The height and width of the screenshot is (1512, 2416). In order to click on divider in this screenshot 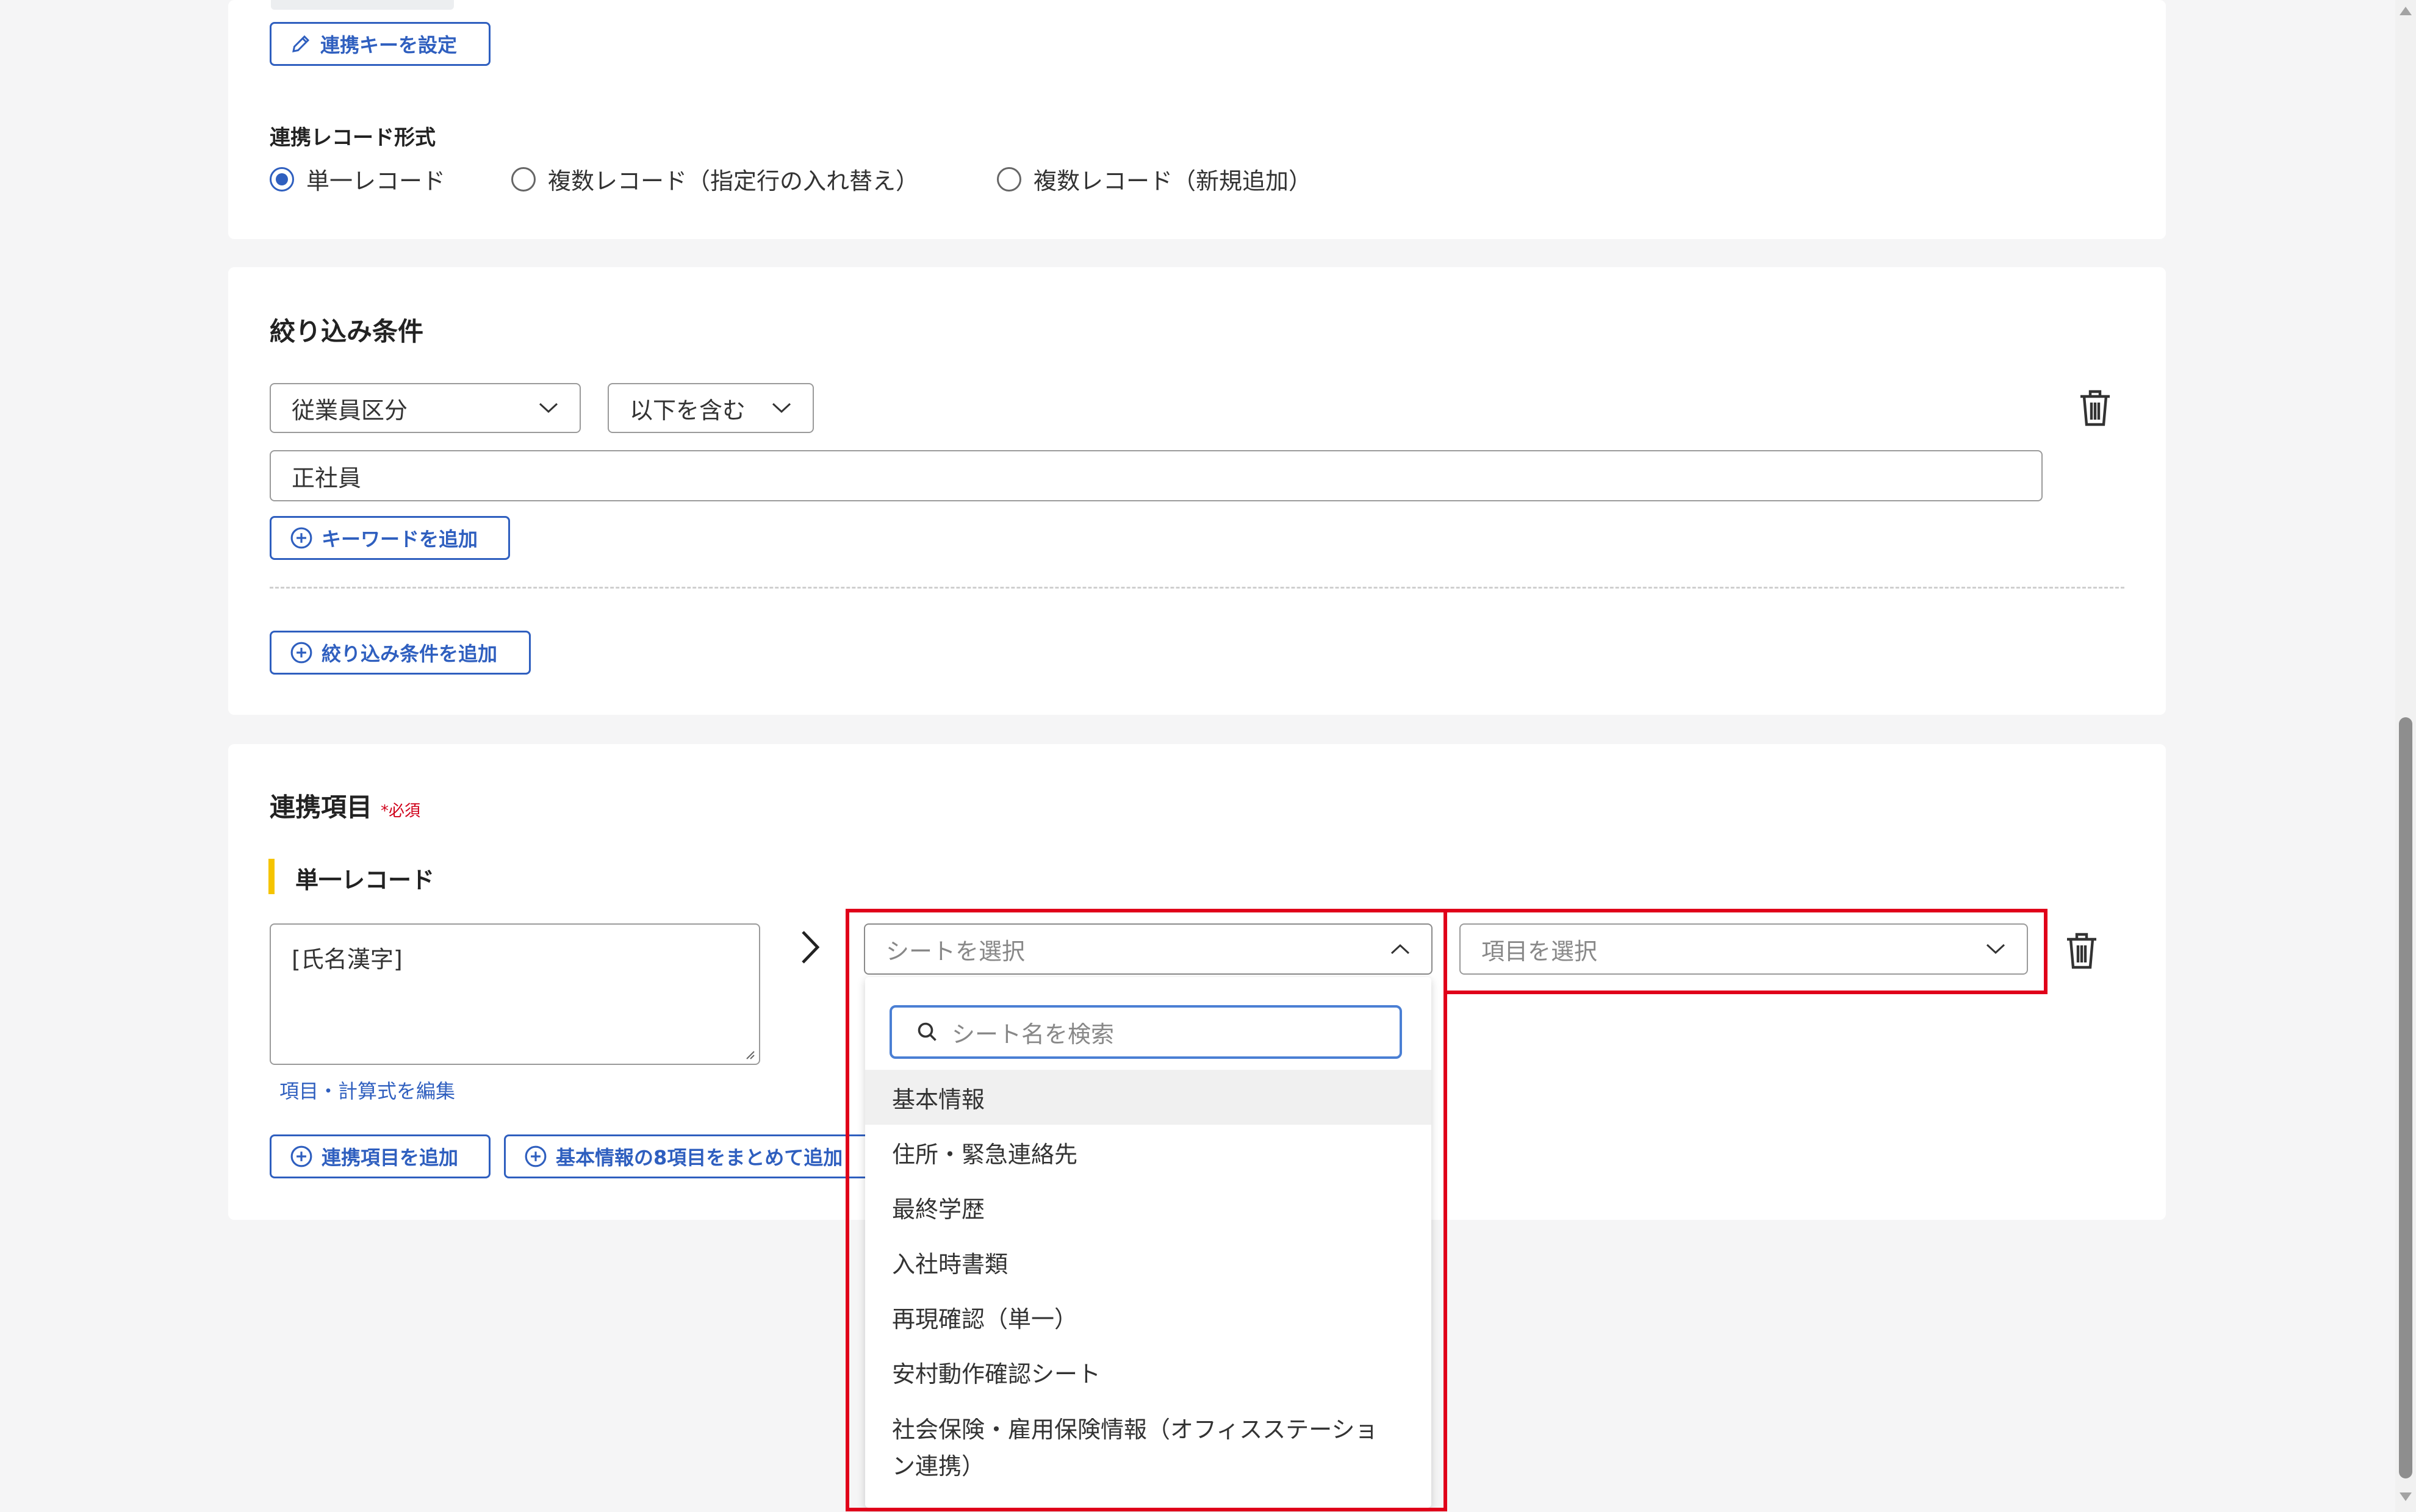, I will do `click(1197, 588)`.